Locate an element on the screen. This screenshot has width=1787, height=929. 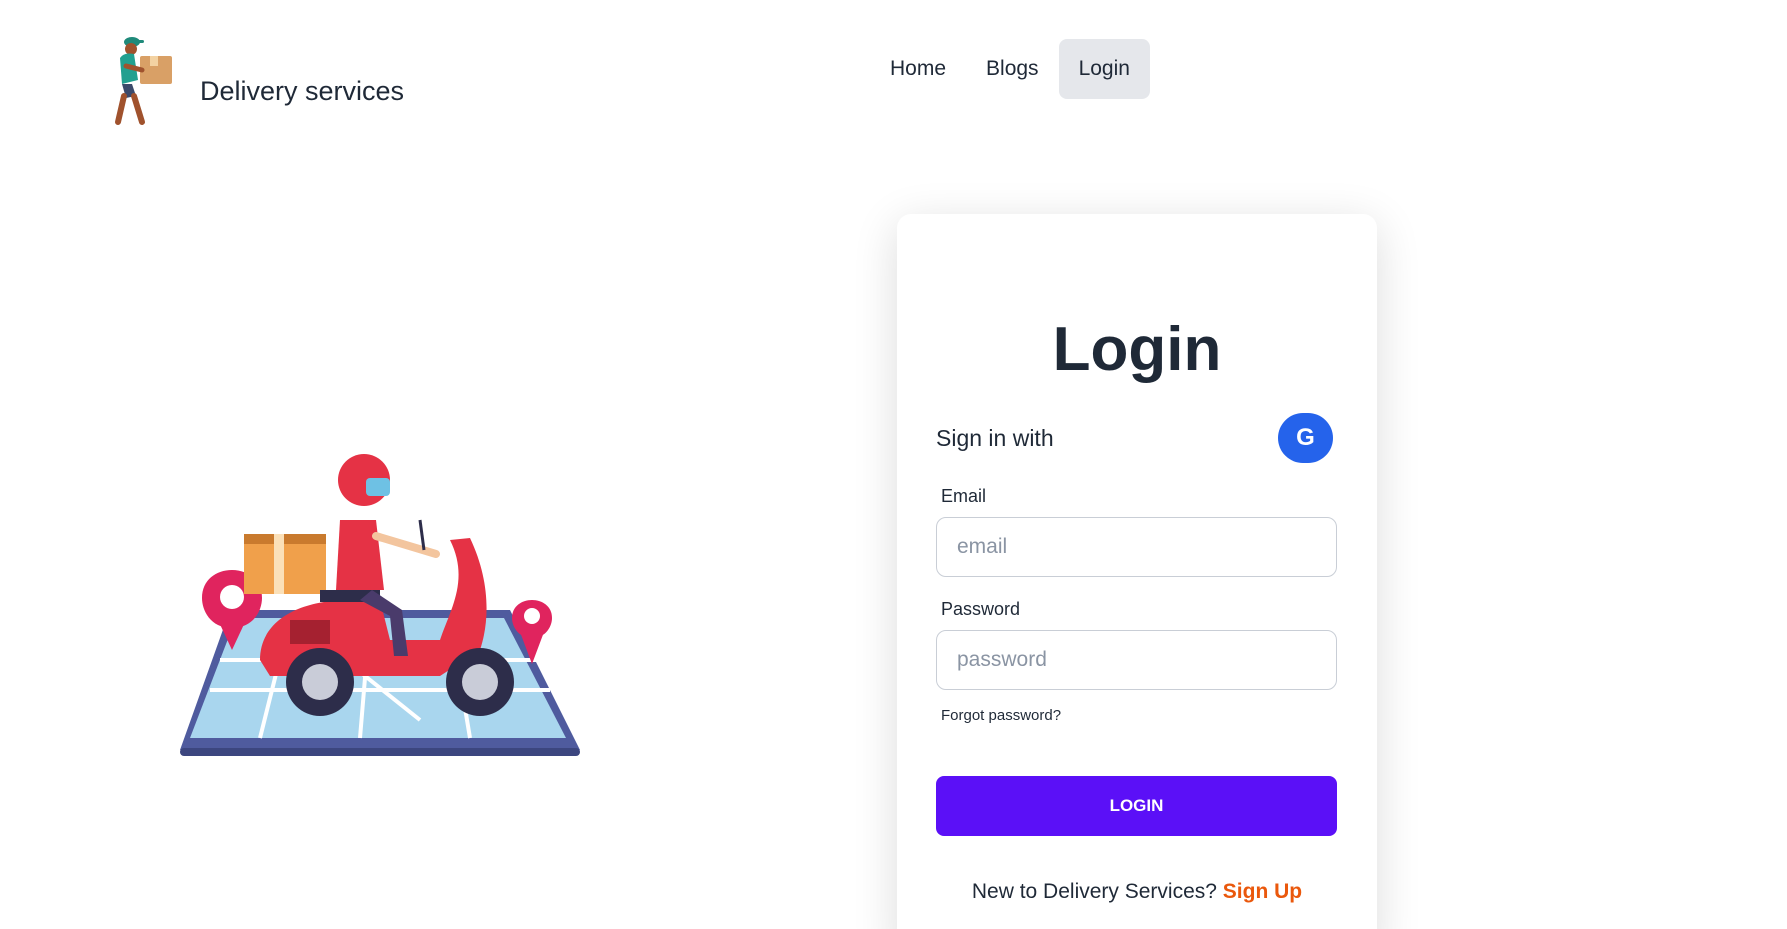
email-label: Email is located at coordinates (964, 496).